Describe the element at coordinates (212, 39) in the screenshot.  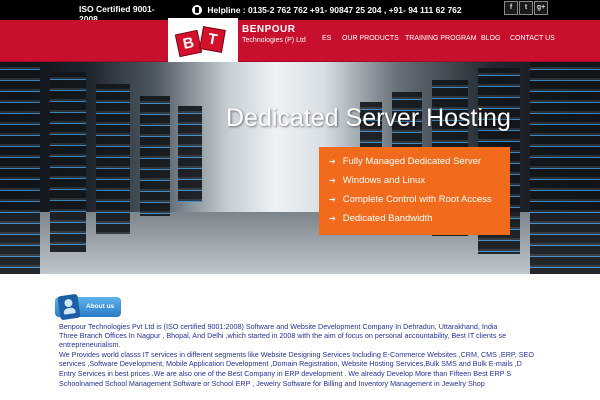
I see `logo-letter-t: T` at that location.